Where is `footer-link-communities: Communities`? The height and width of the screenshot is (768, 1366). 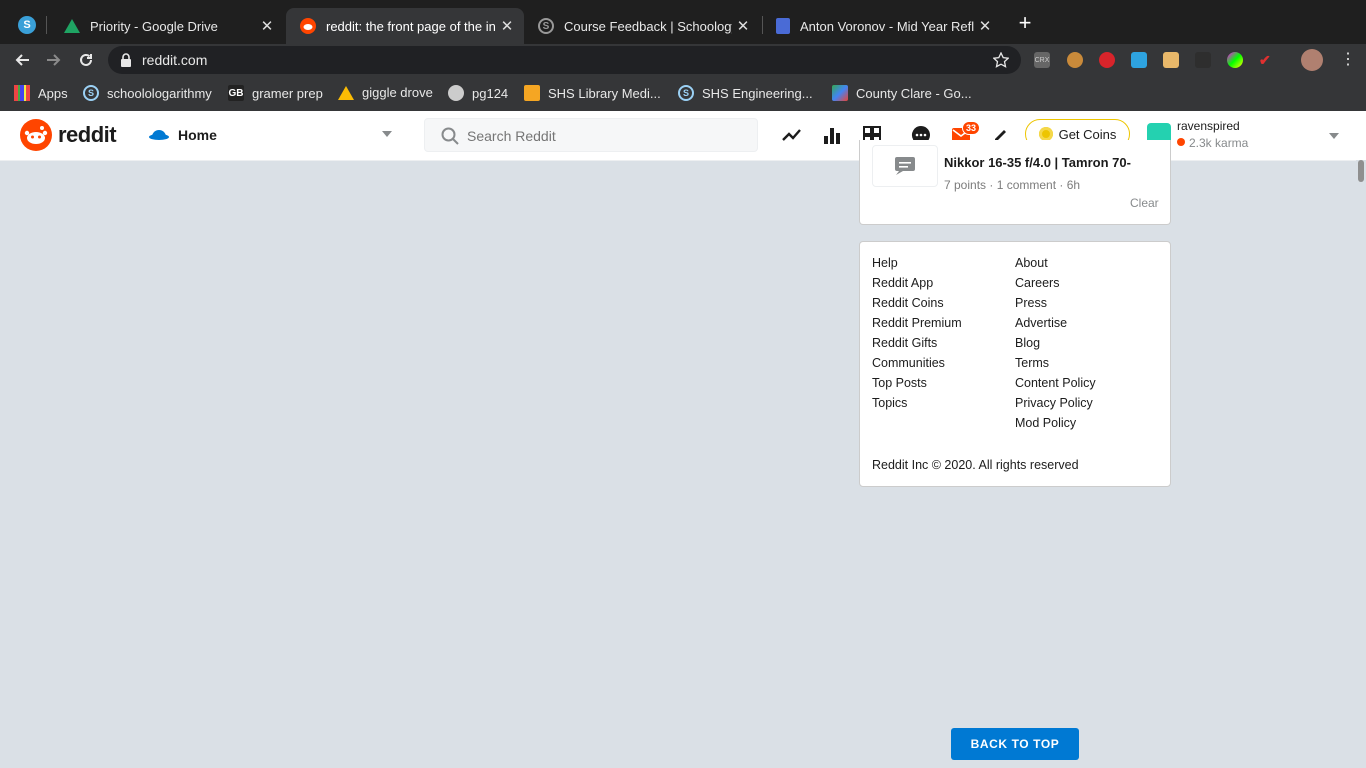
footer-link-communities: Communities is located at coordinates (908, 363).